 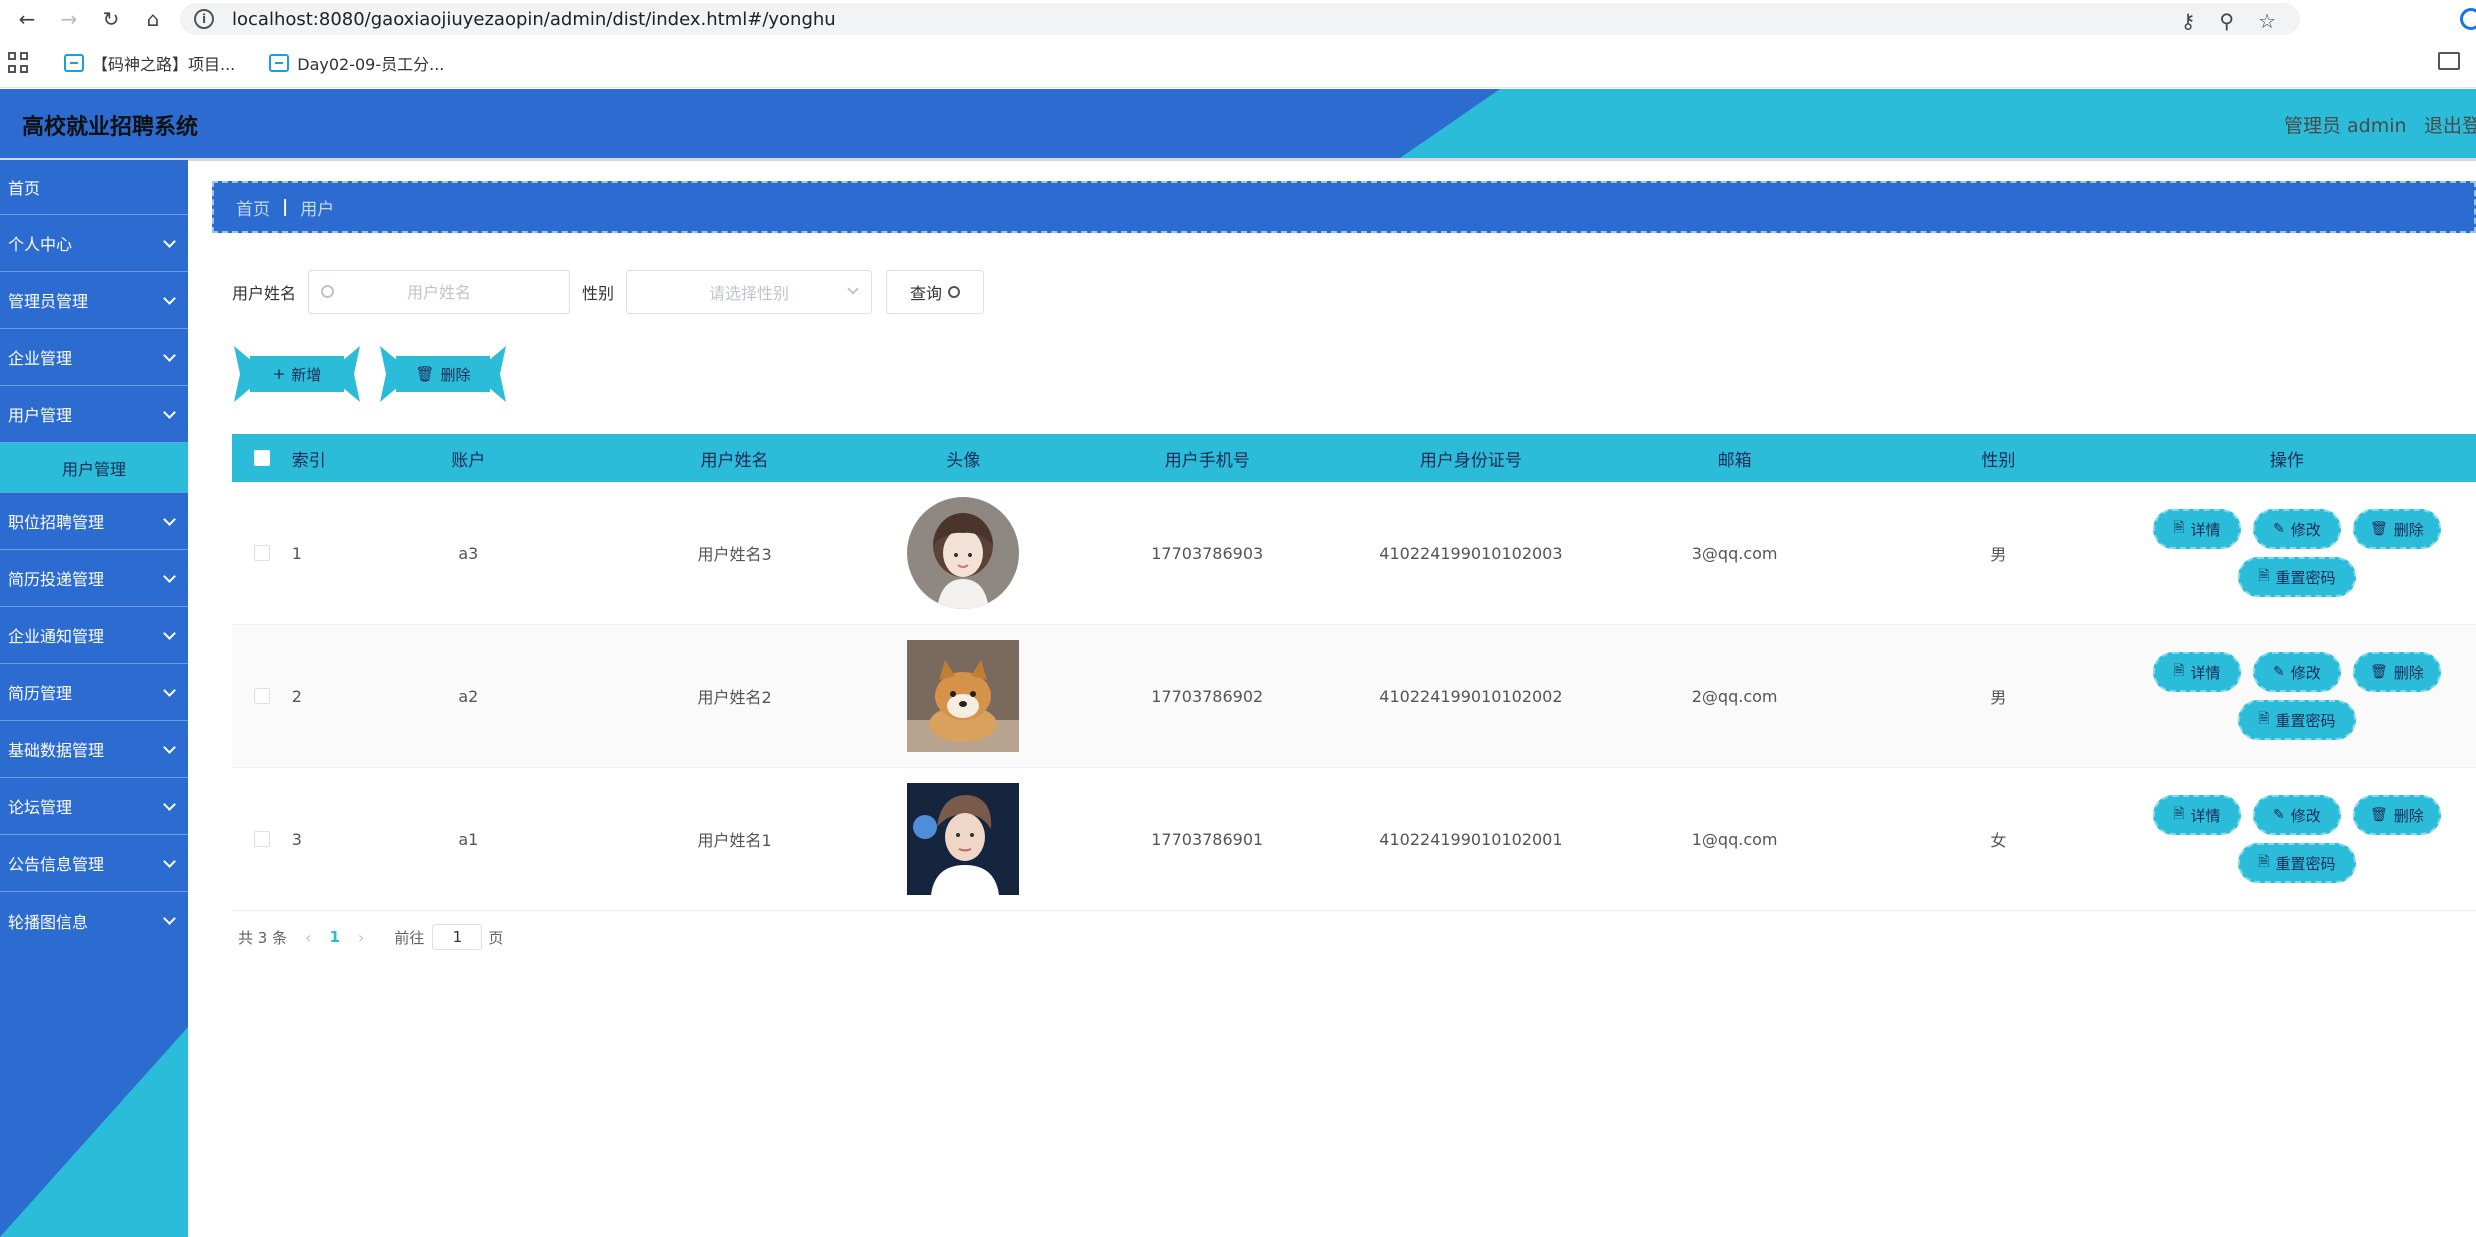 What do you see at coordinates (1734, 696) in the screenshot?
I see `row-email: 2@qq.com` at bounding box center [1734, 696].